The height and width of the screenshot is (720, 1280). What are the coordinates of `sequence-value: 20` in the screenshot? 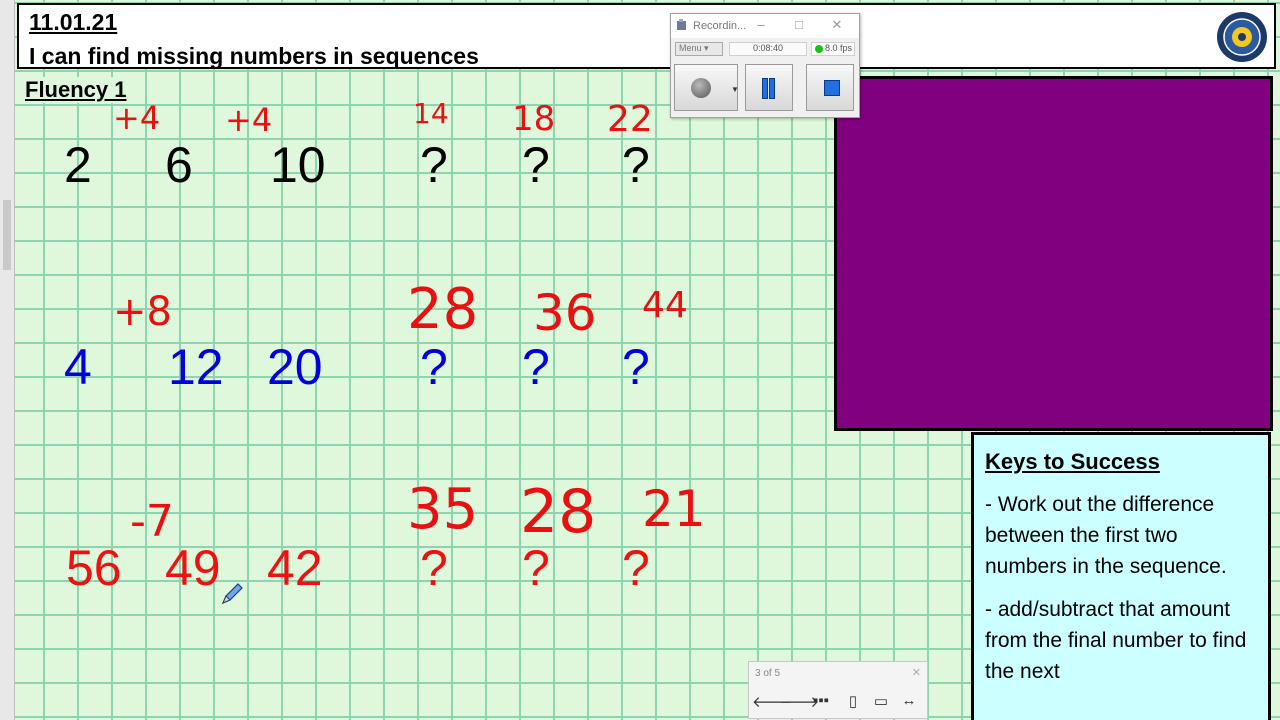 It's located at (295, 367).